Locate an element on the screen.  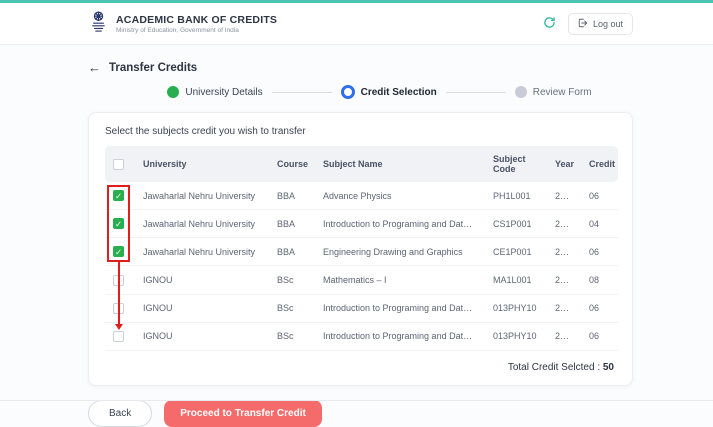
step-active-dot is located at coordinates (347, 92).